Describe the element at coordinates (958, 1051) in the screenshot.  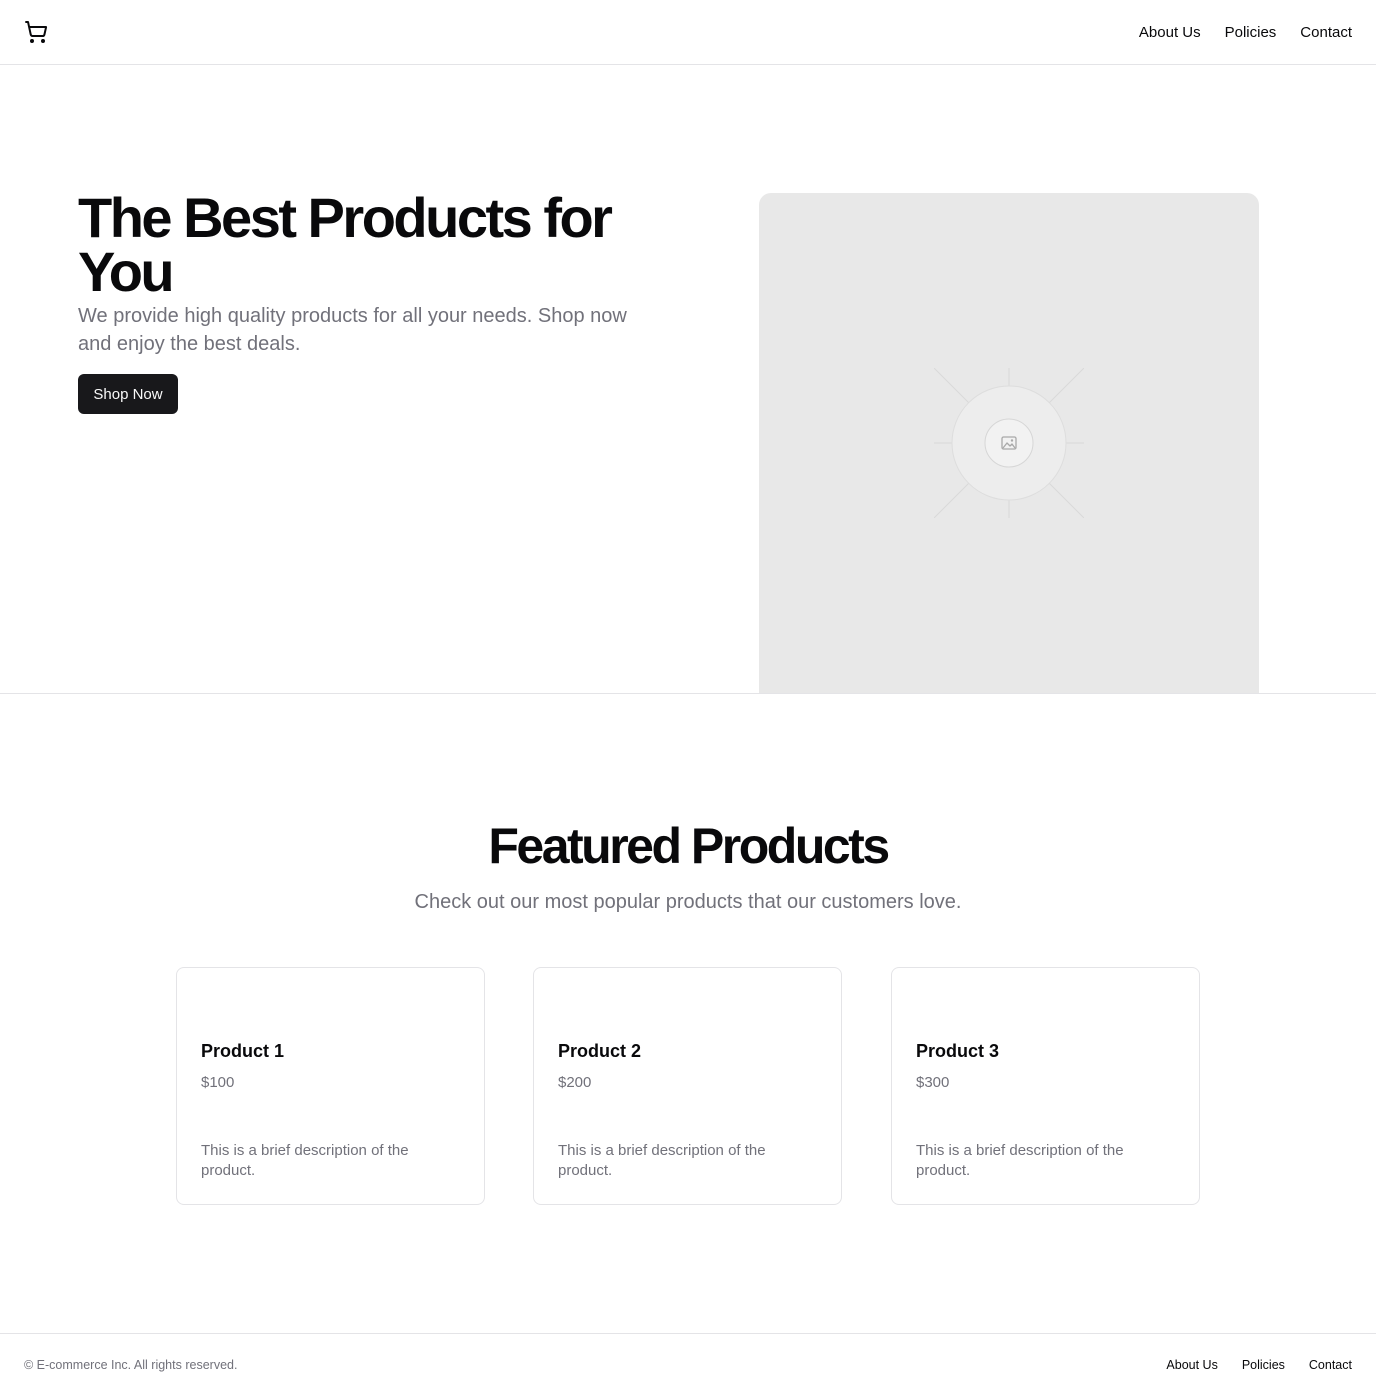
I see `product-name: Product 3` at that location.